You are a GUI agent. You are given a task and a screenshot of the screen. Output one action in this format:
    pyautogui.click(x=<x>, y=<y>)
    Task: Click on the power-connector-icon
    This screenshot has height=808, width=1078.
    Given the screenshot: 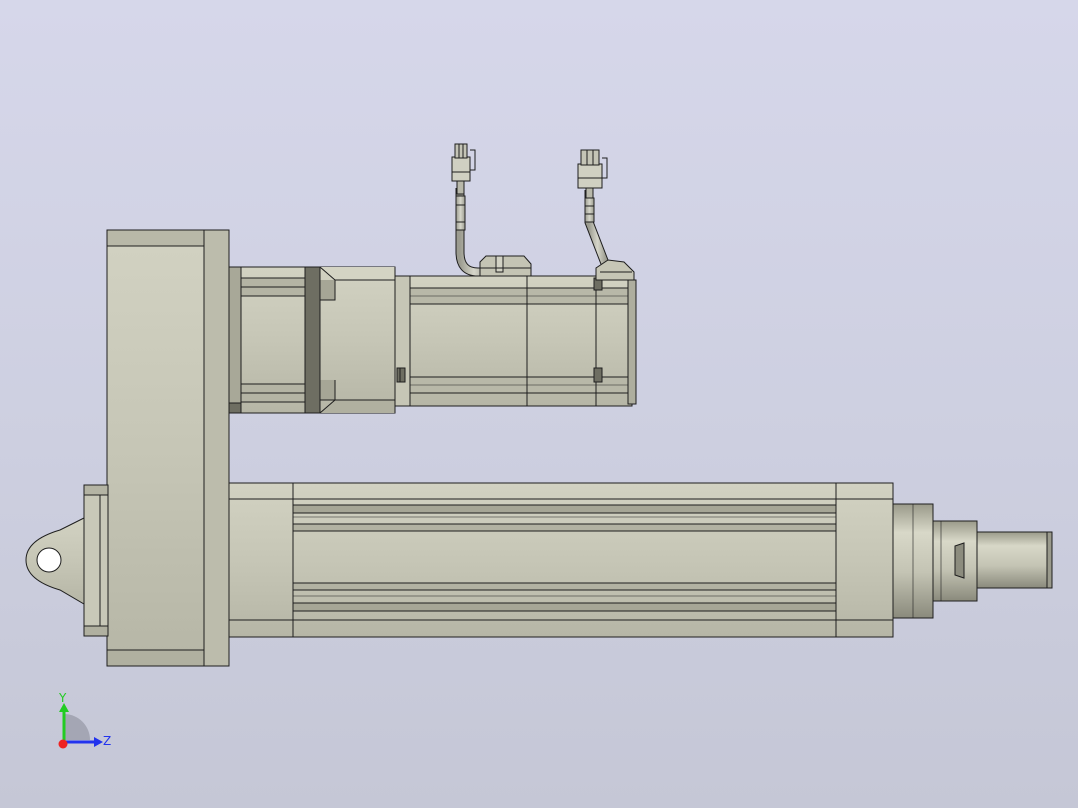 What is the action you would take?
    pyautogui.click(x=592, y=169)
    